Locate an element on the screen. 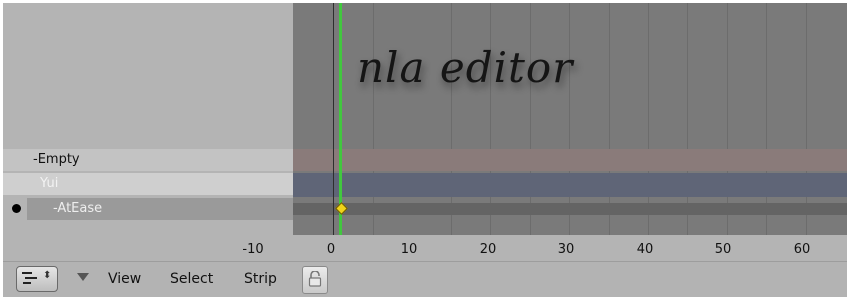  editor-type-arrows-icon: ⬍ is located at coordinates (47, 275).